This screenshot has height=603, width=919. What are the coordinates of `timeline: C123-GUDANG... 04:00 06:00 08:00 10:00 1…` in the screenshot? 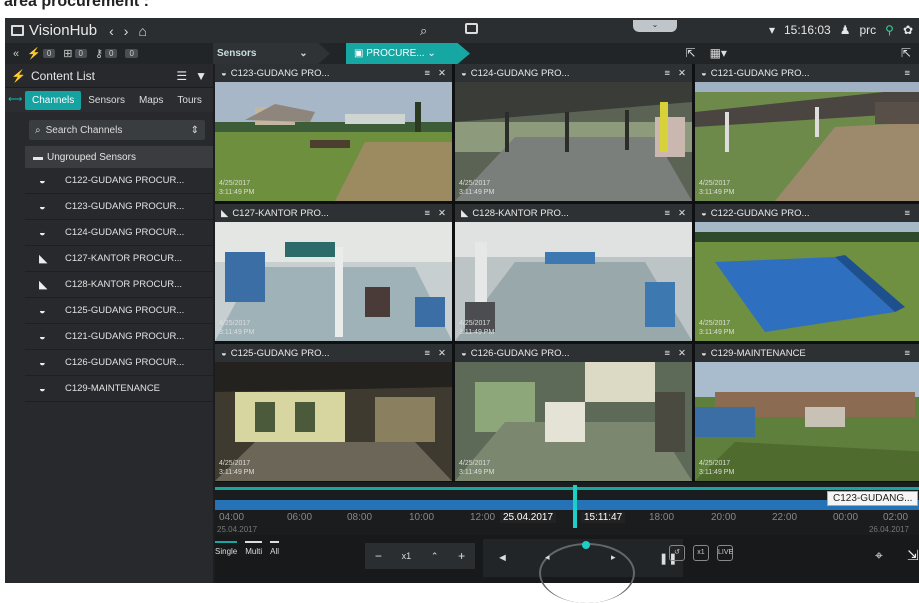 It's located at (567, 508).